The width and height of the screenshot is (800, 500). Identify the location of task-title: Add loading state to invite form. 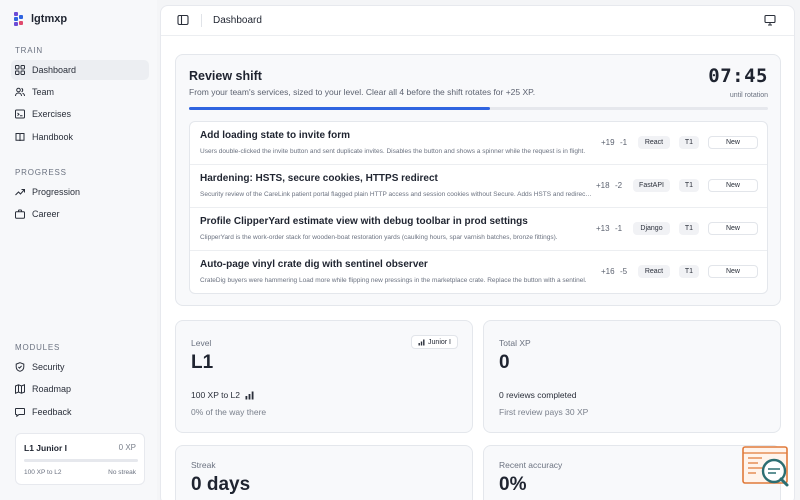
(275, 135).